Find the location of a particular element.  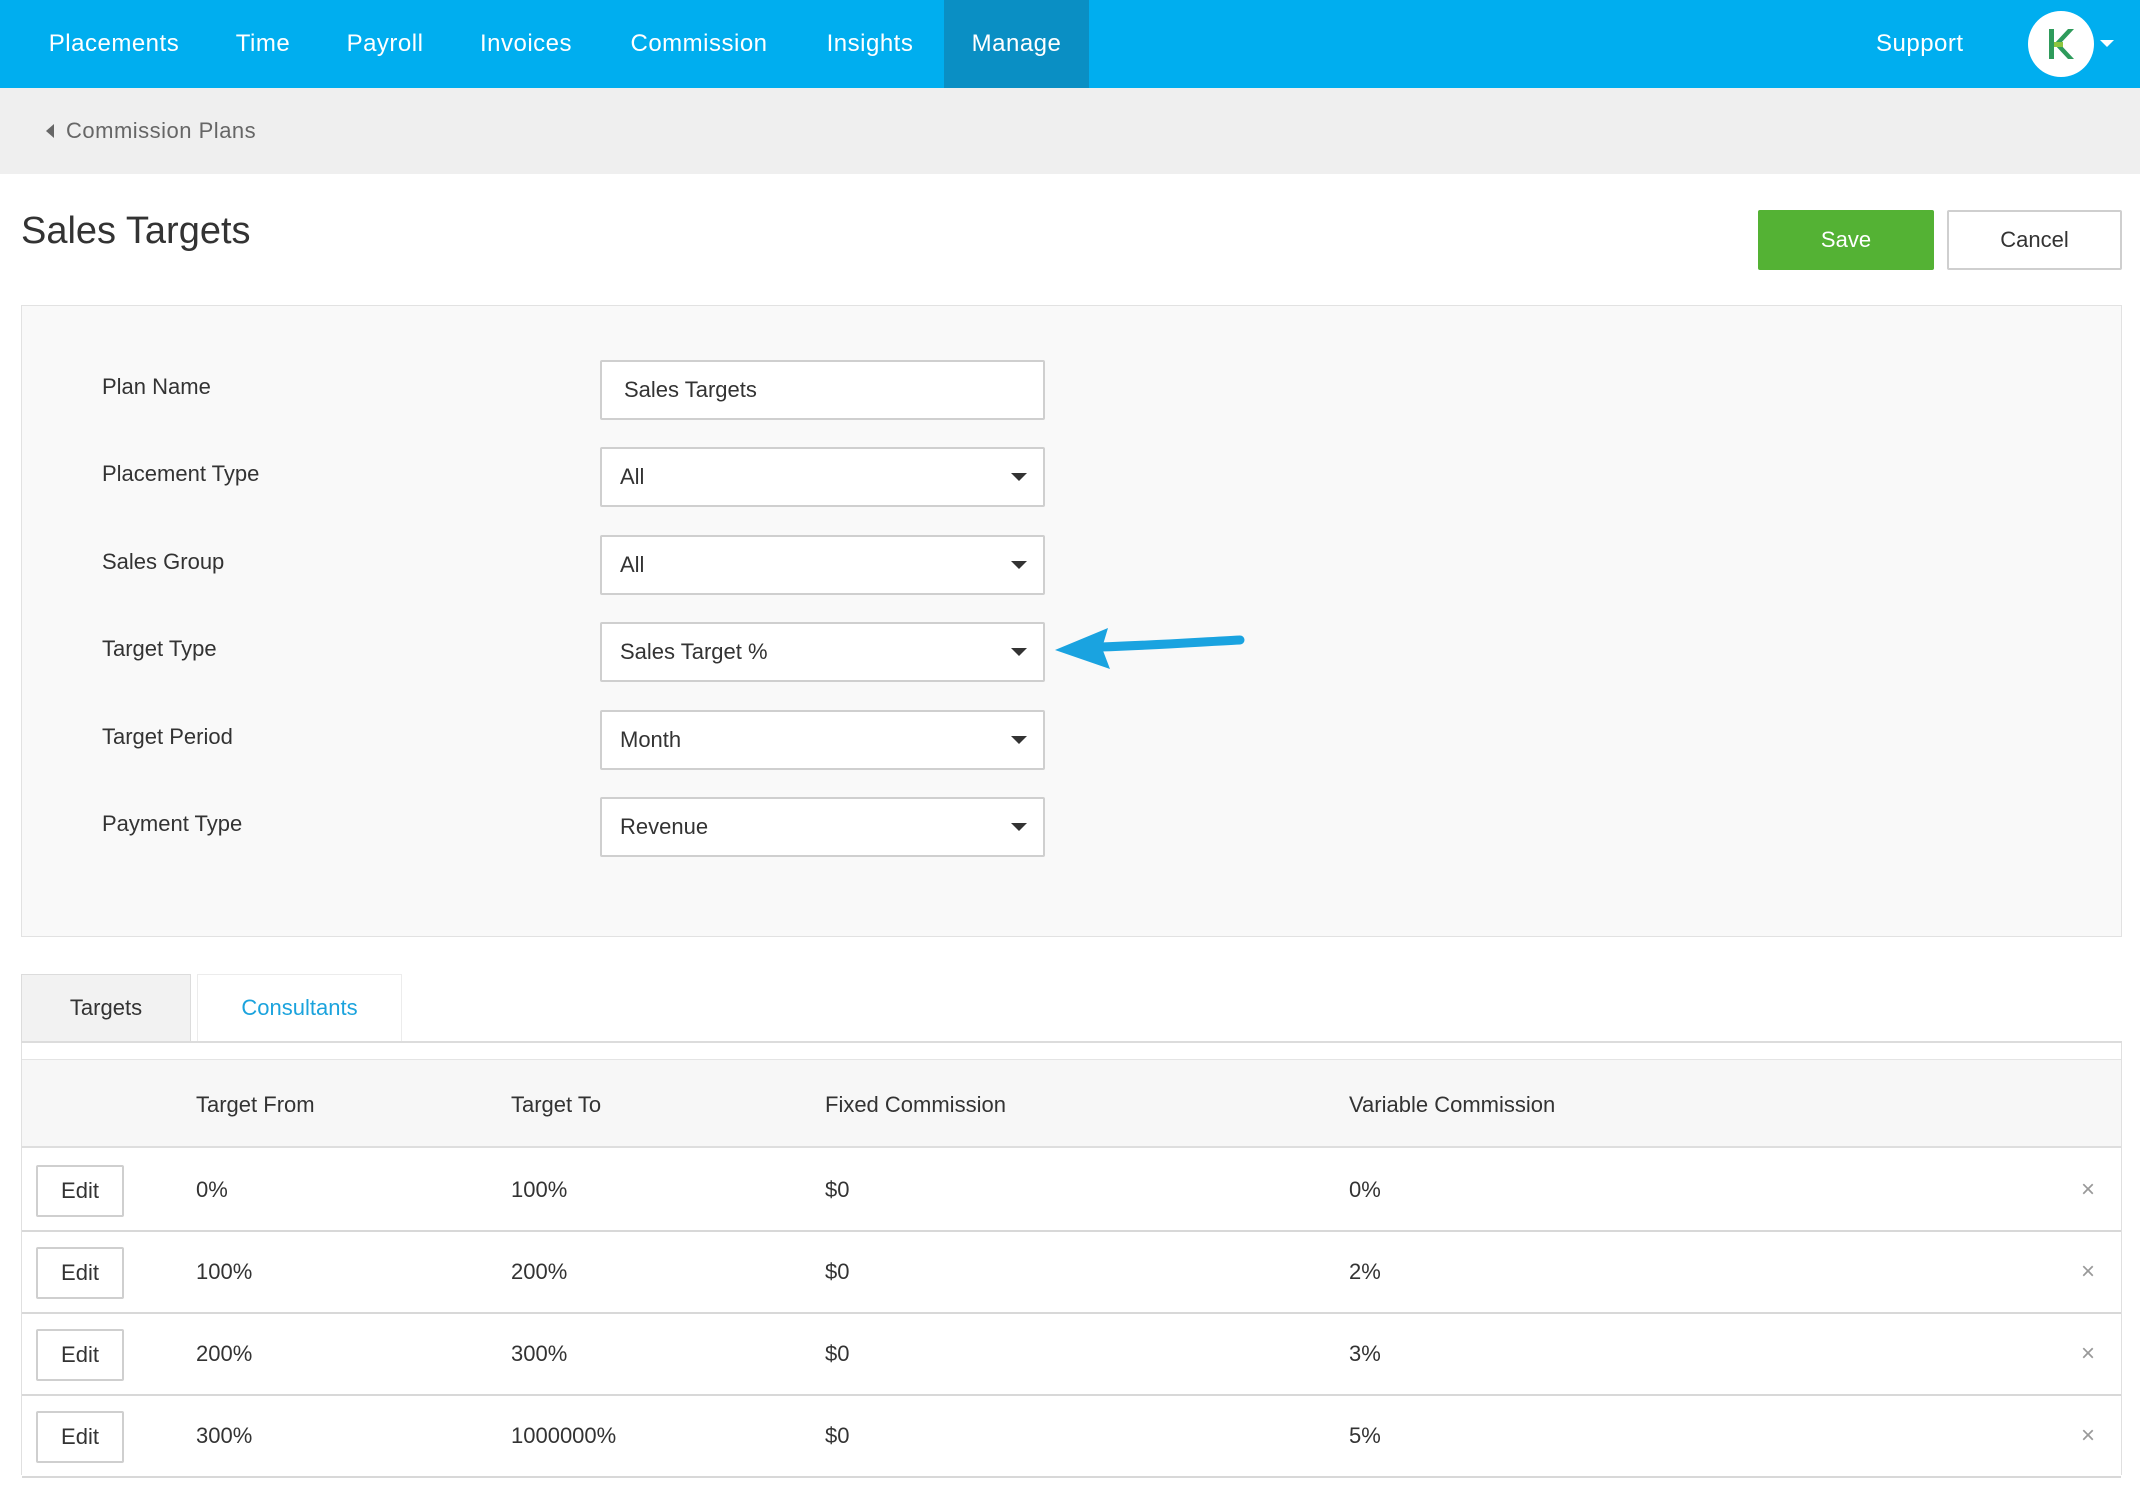

table-row: Edit 200% 300% $0 3% × is located at coordinates (1071, 1355).